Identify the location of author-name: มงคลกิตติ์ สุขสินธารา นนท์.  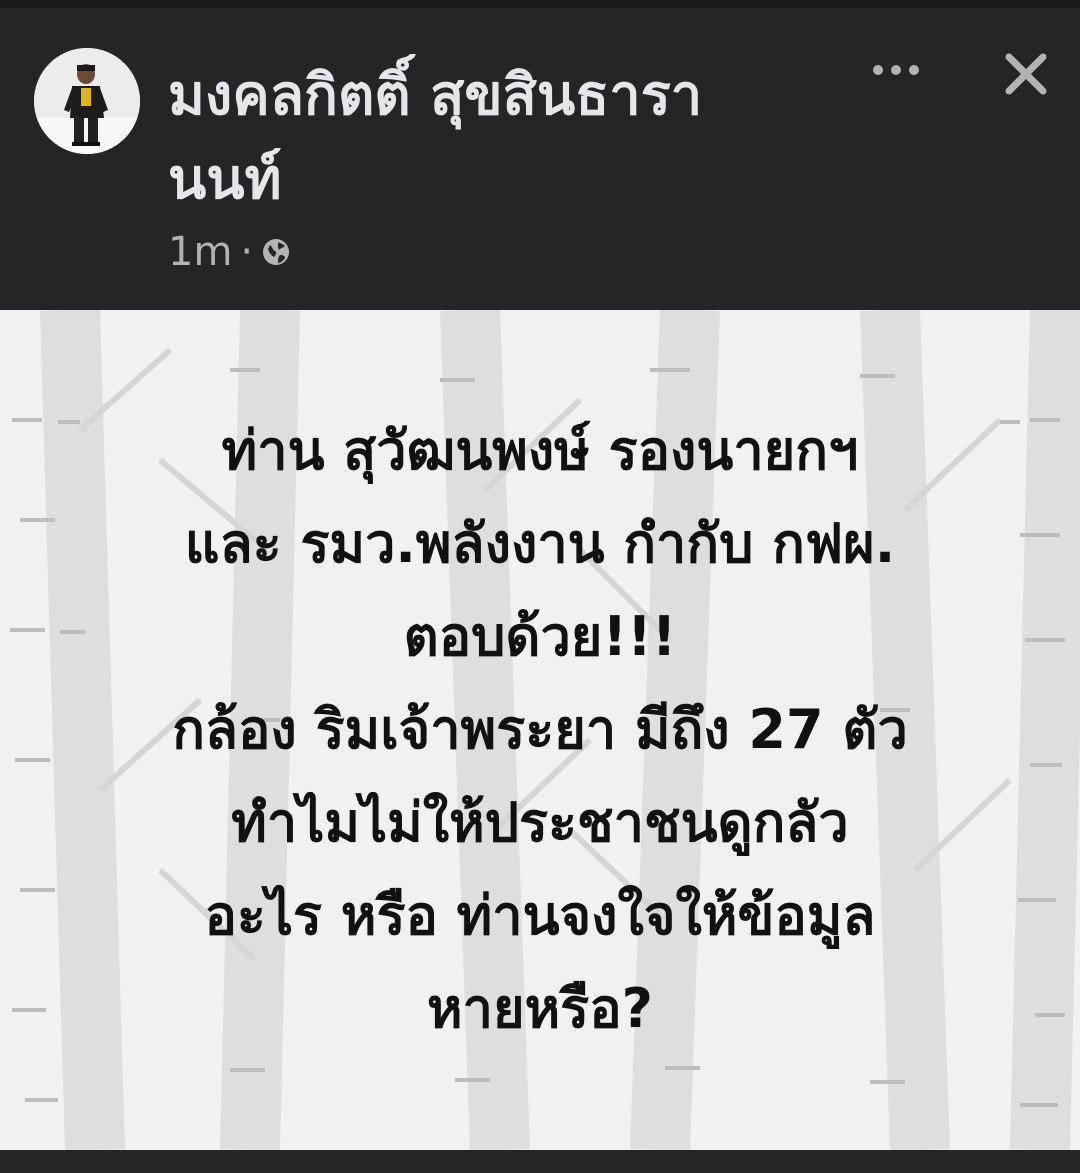
(488, 138).